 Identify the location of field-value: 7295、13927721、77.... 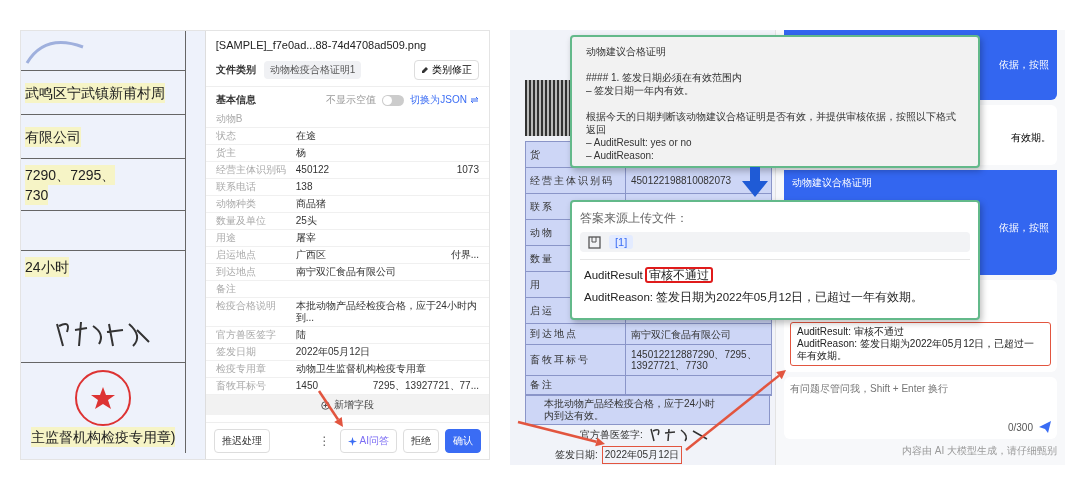
(425, 386).